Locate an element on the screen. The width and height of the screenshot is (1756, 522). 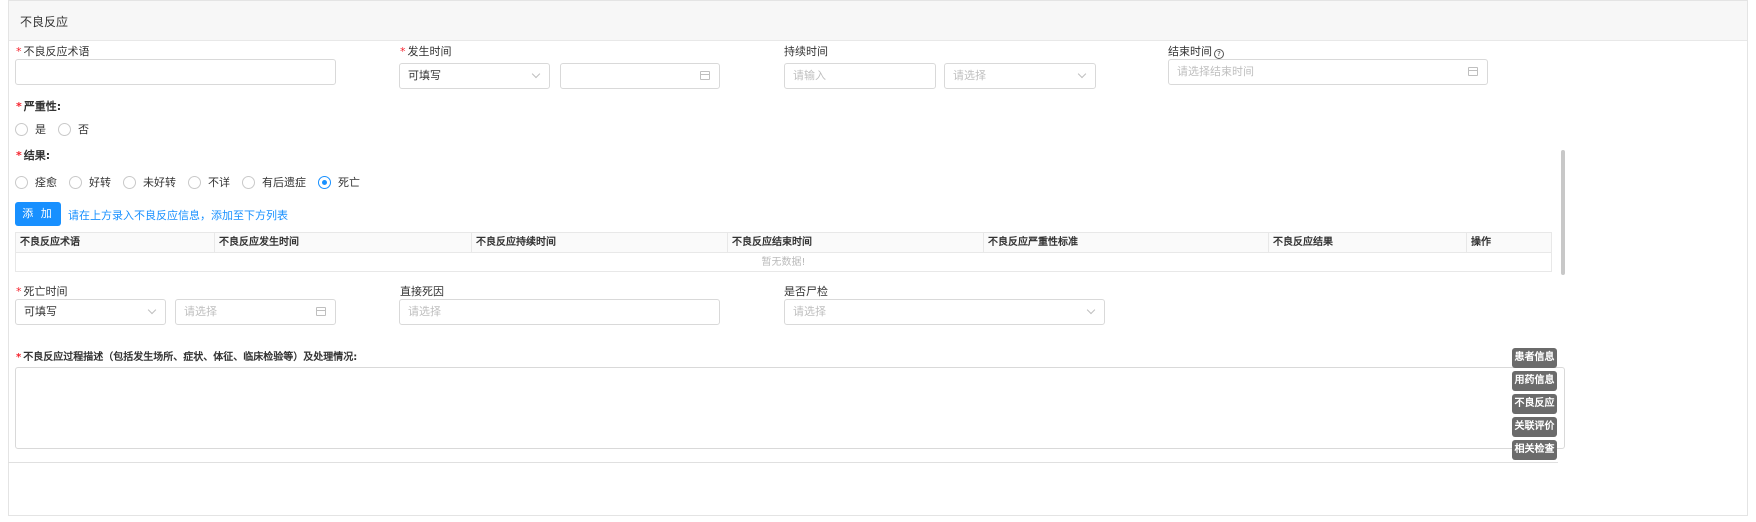
end-time-label-text: 结束时间 is located at coordinates (1190, 51).